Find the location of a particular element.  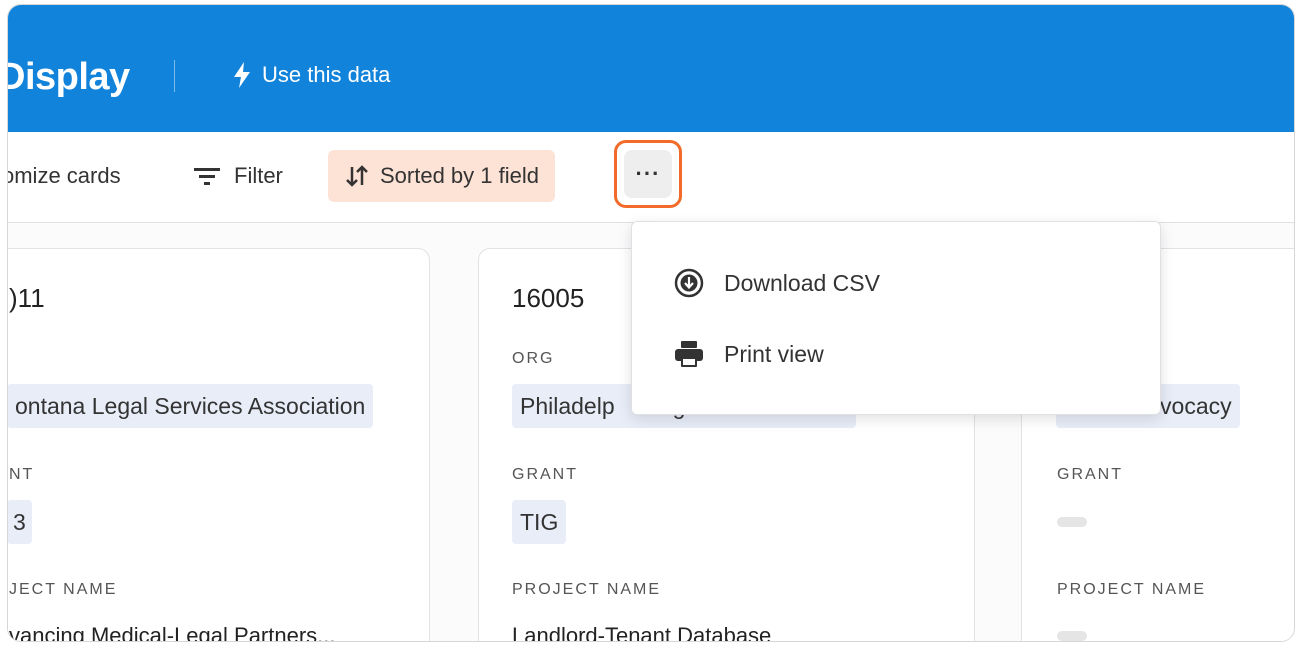

org-value: Philadelp is located at coordinates (567, 406).